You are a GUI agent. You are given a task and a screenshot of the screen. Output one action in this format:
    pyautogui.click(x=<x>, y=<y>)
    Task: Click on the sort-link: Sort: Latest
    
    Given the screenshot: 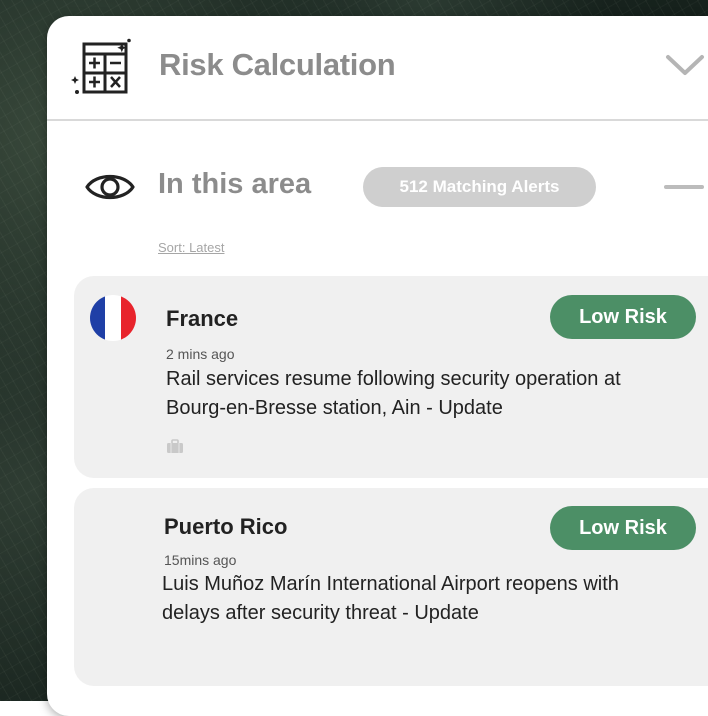 What is the action you would take?
    pyautogui.click(x=191, y=247)
    